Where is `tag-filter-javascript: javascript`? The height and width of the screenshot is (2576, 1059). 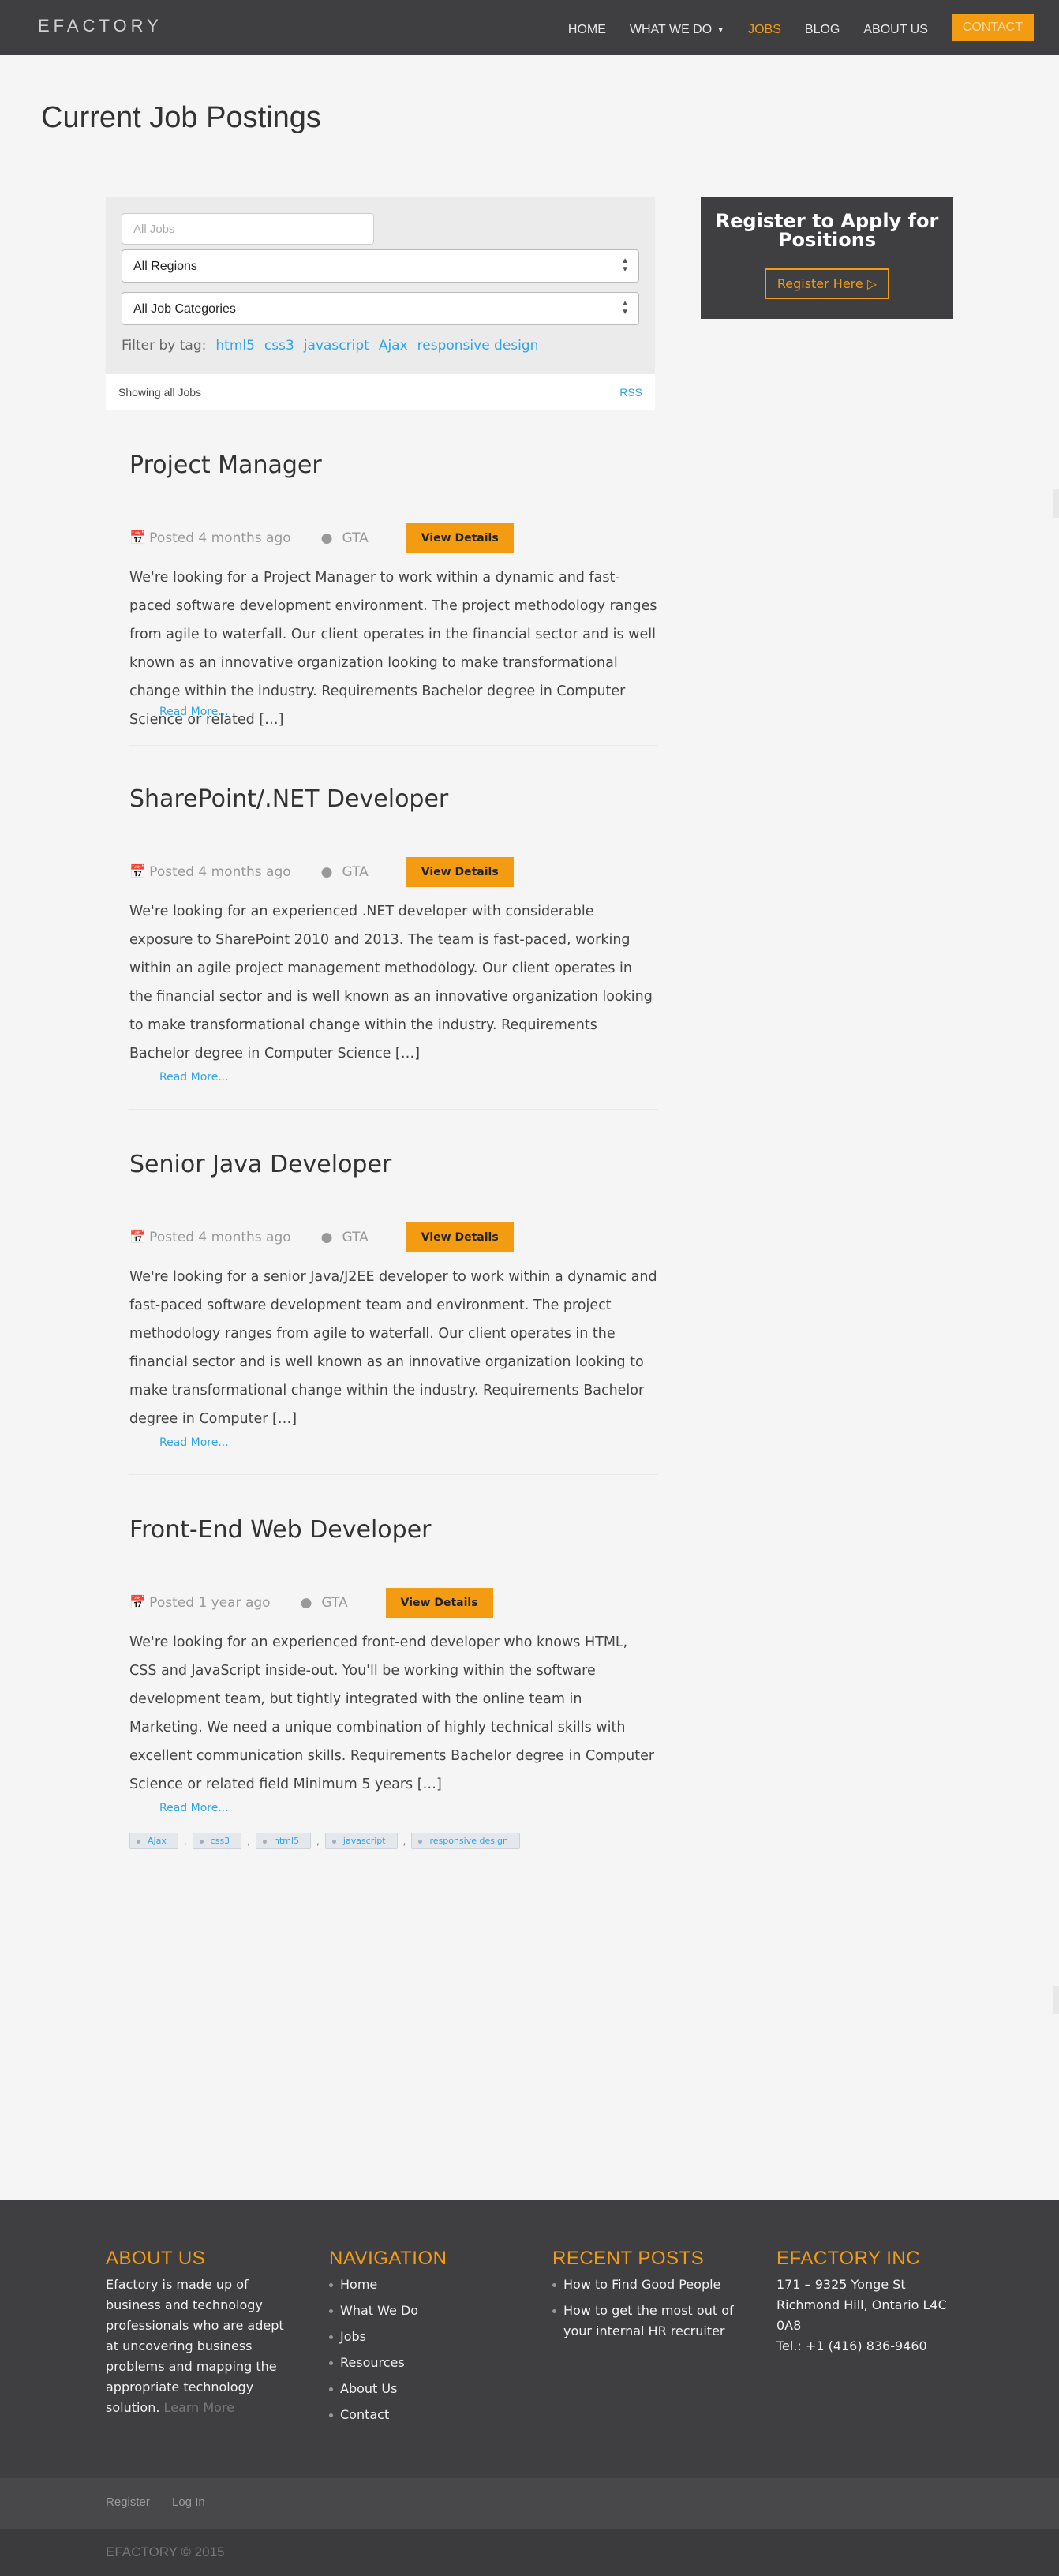 tag-filter-javascript: javascript is located at coordinates (336, 346).